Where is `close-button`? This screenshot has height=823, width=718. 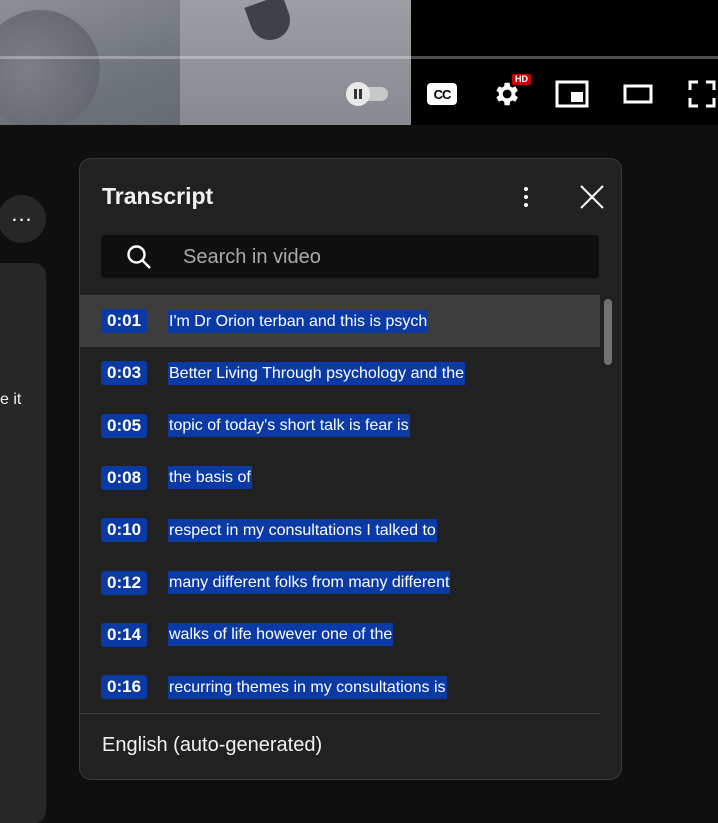
close-button is located at coordinates (592, 197).